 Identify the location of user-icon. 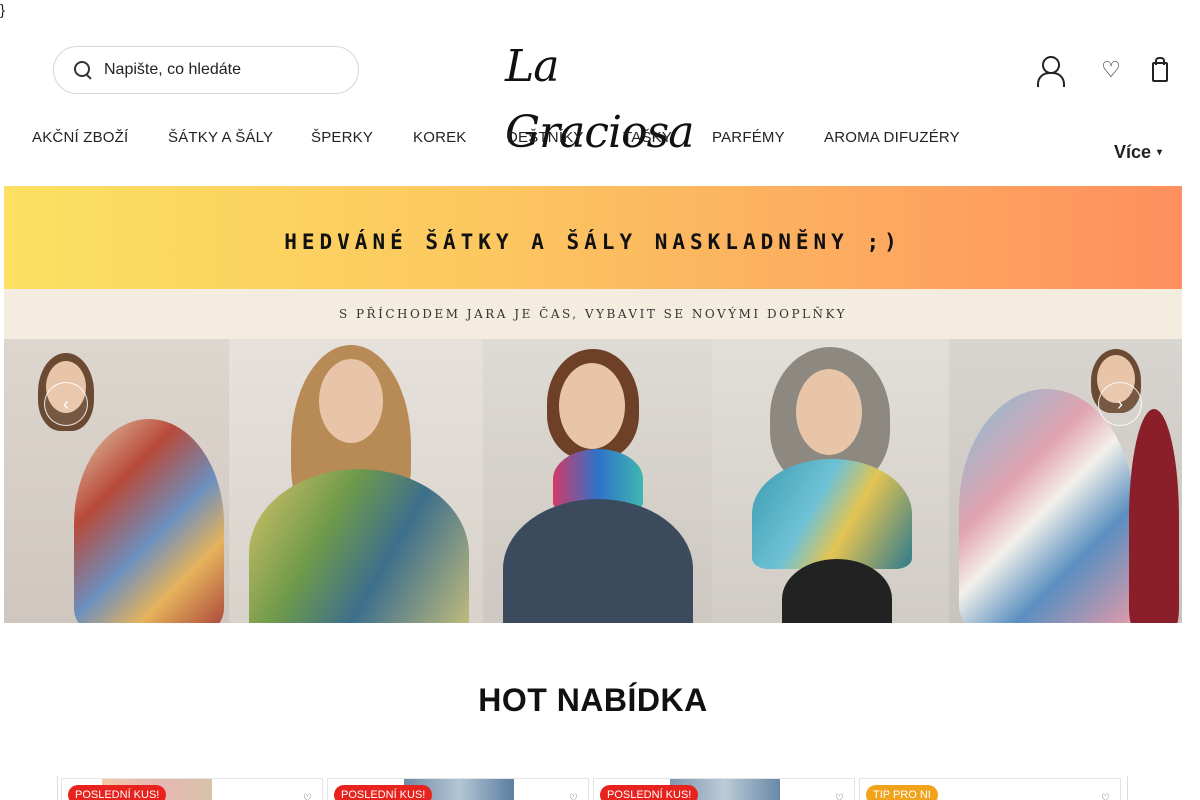
(1050, 70).